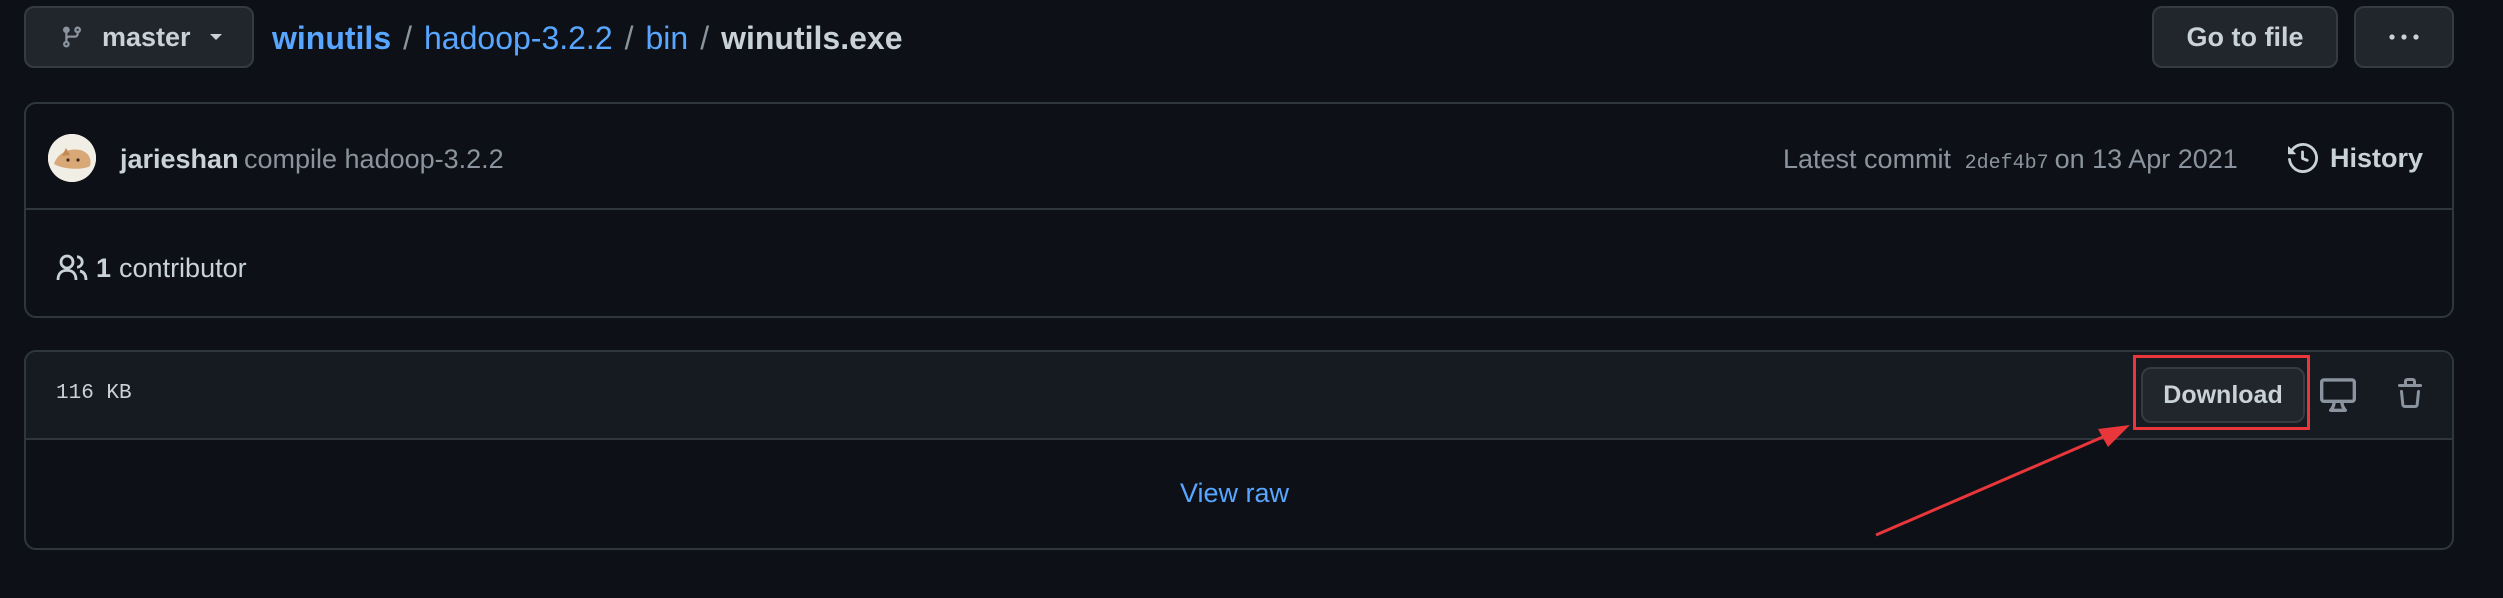  Describe the element at coordinates (2377, 157) in the screenshot. I see `history-label: History` at that location.